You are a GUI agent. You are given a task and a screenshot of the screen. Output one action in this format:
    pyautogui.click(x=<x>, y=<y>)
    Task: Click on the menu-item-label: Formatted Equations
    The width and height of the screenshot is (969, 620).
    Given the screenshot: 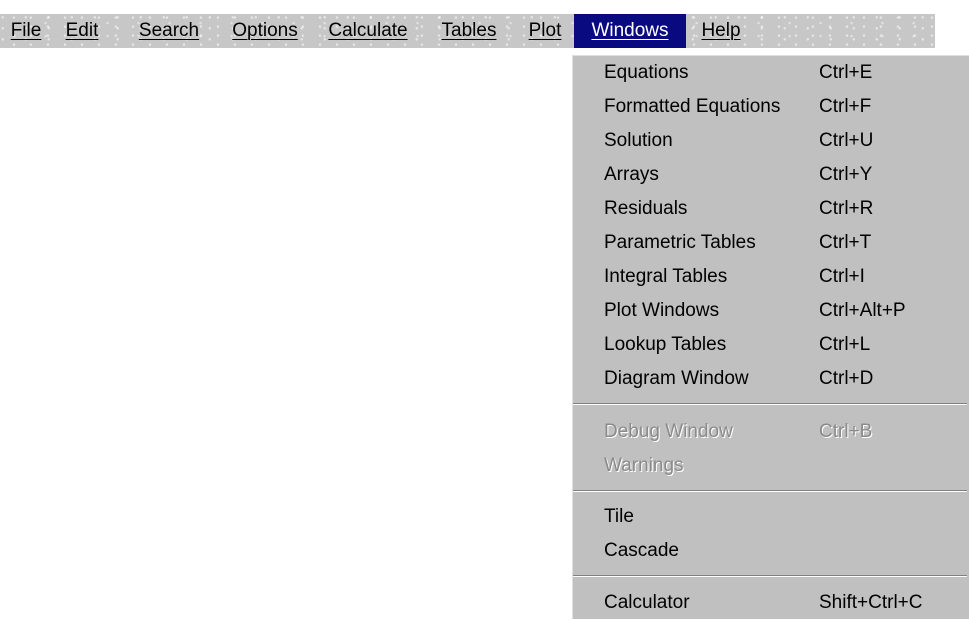 What is the action you would take?
    pyautogui.click(x=692, y=106)
    